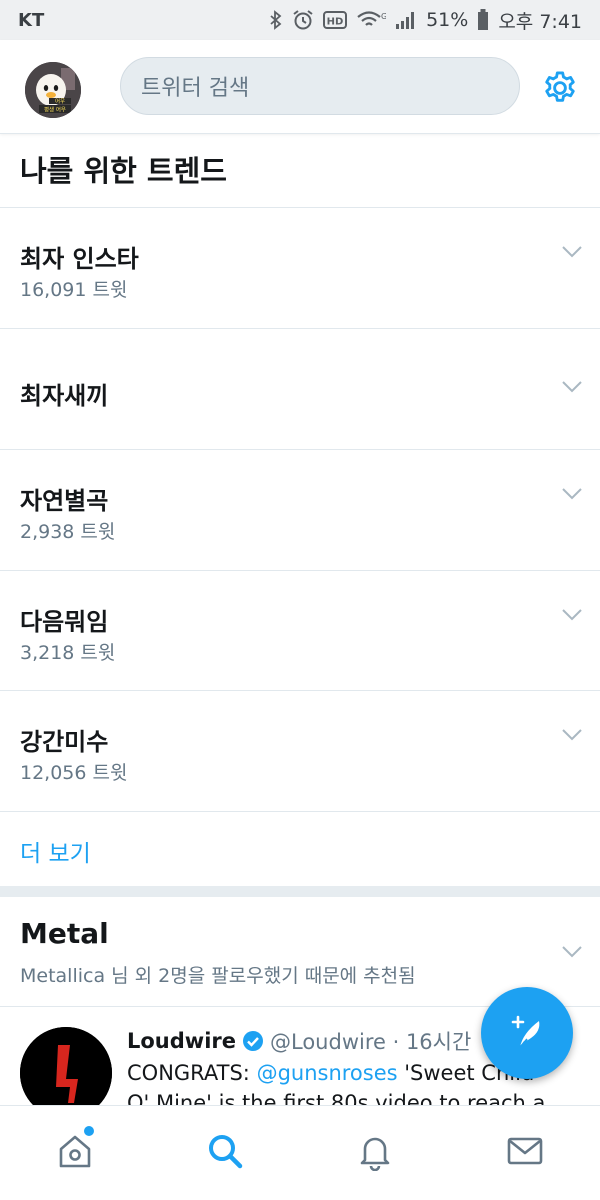 This screenshot has height=1200, width=600. I want to click on battery-icon, so click(483, 19).